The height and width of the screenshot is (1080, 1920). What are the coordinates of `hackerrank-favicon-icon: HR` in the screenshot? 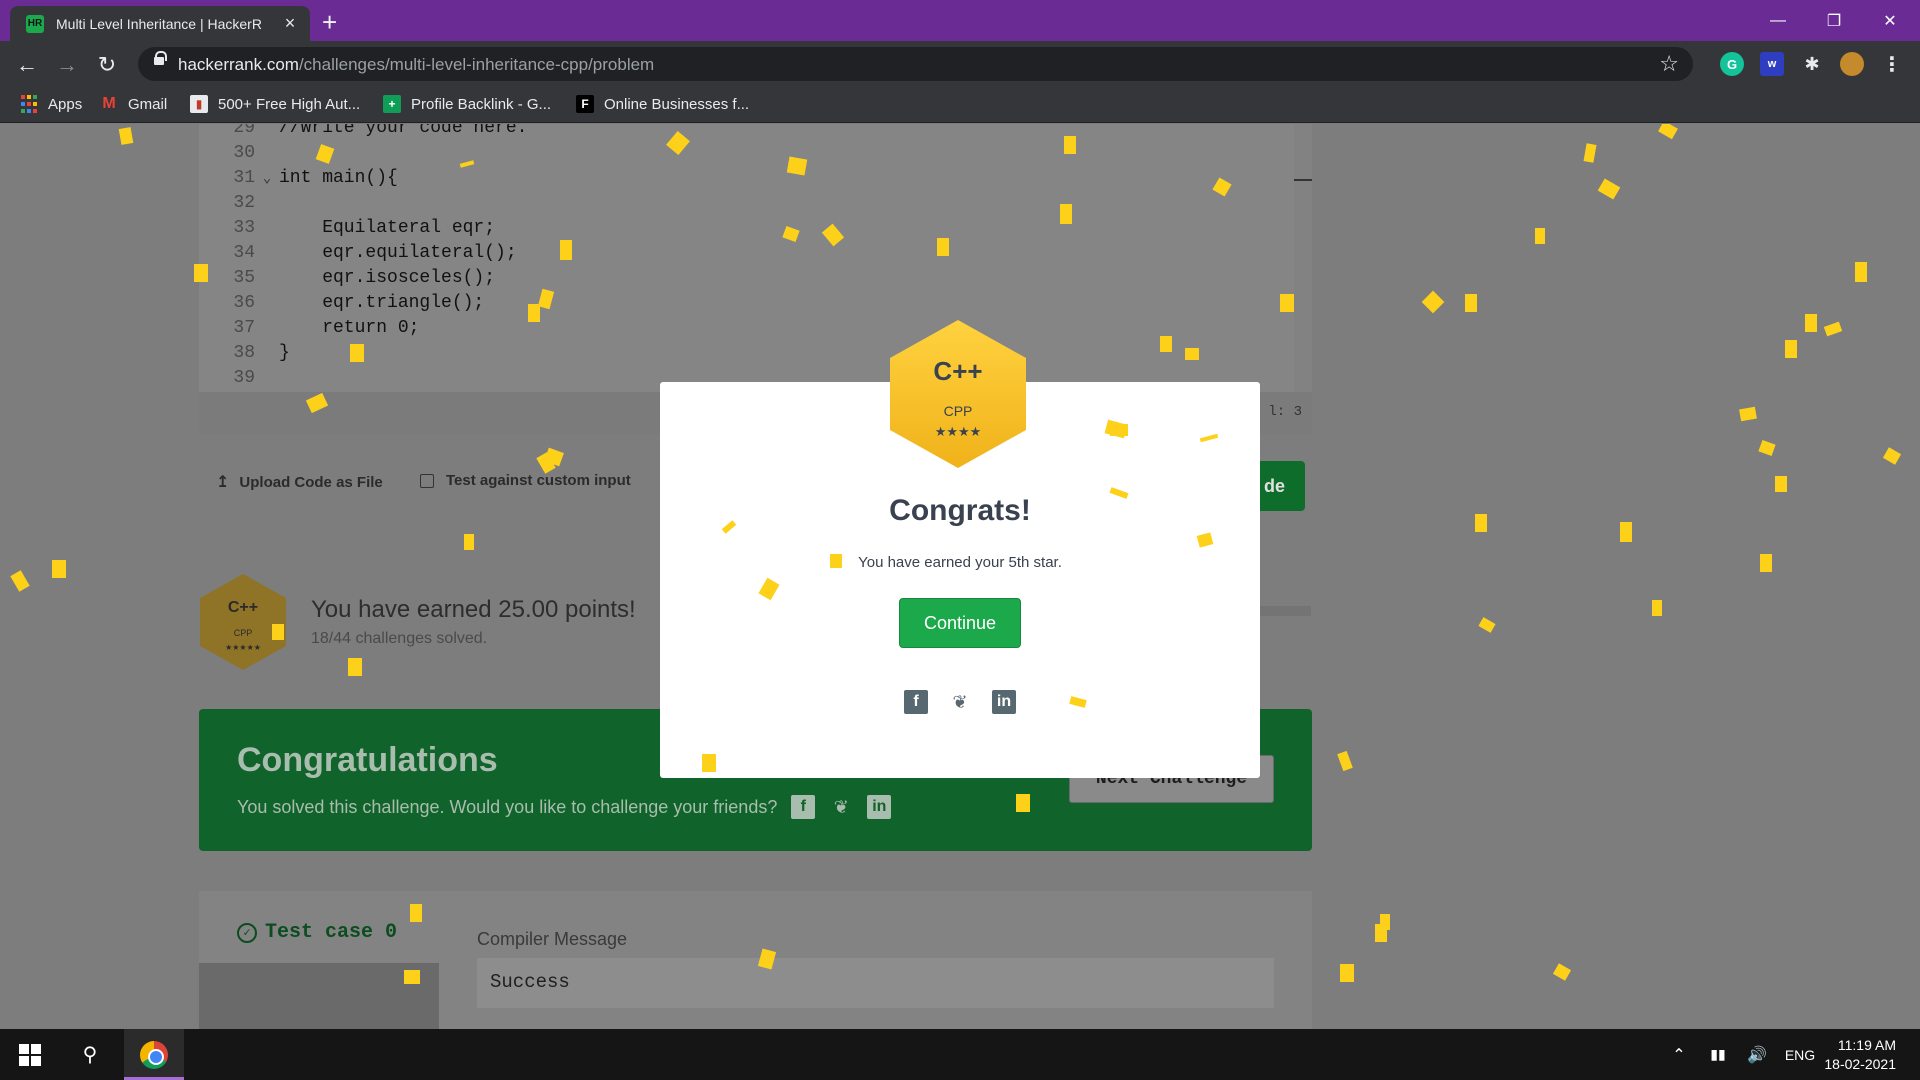 It's located at (35, 23).